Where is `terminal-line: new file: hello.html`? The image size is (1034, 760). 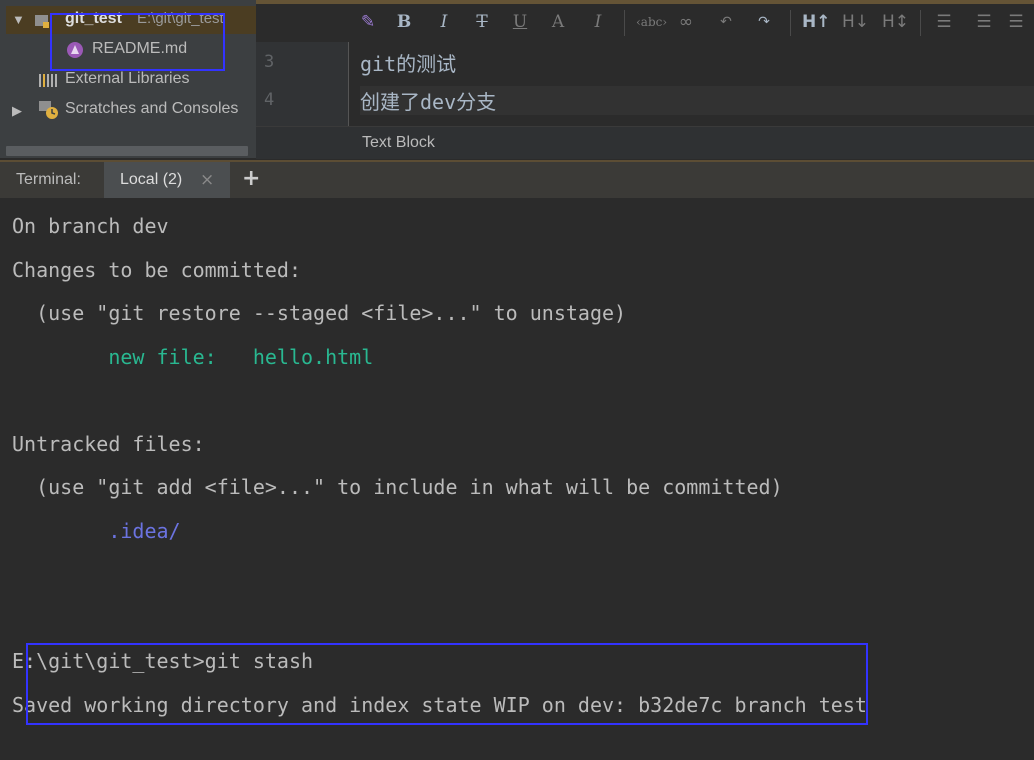 terminal-line: new file: hello.html is located at coordinates (192, 357).